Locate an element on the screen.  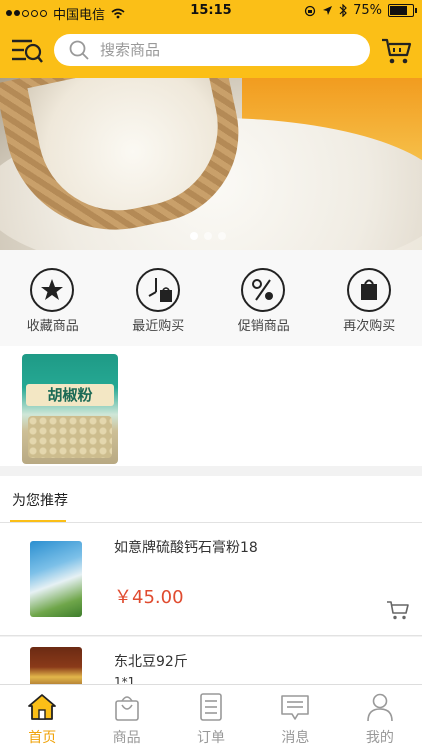
package-text: 胡椒粉 is located at coordinates (70, 395).